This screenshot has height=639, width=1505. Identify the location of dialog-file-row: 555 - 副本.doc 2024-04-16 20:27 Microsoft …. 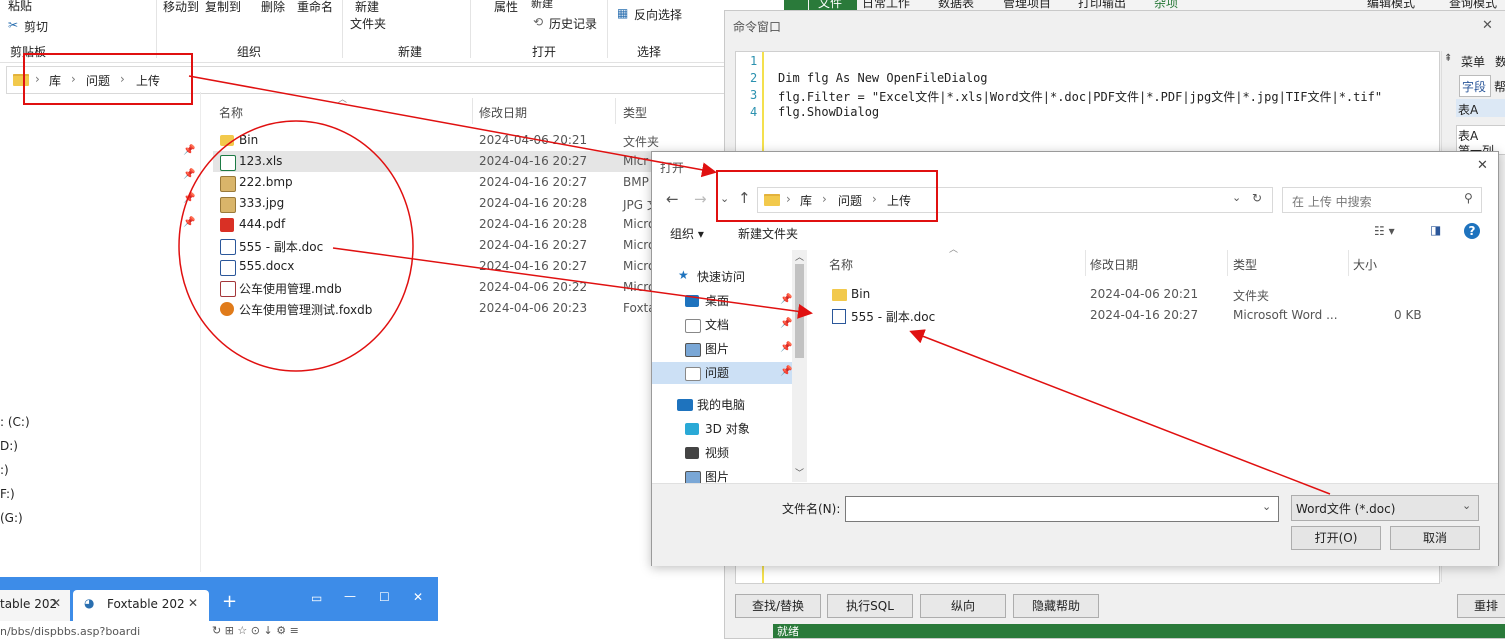
(1129, 317).